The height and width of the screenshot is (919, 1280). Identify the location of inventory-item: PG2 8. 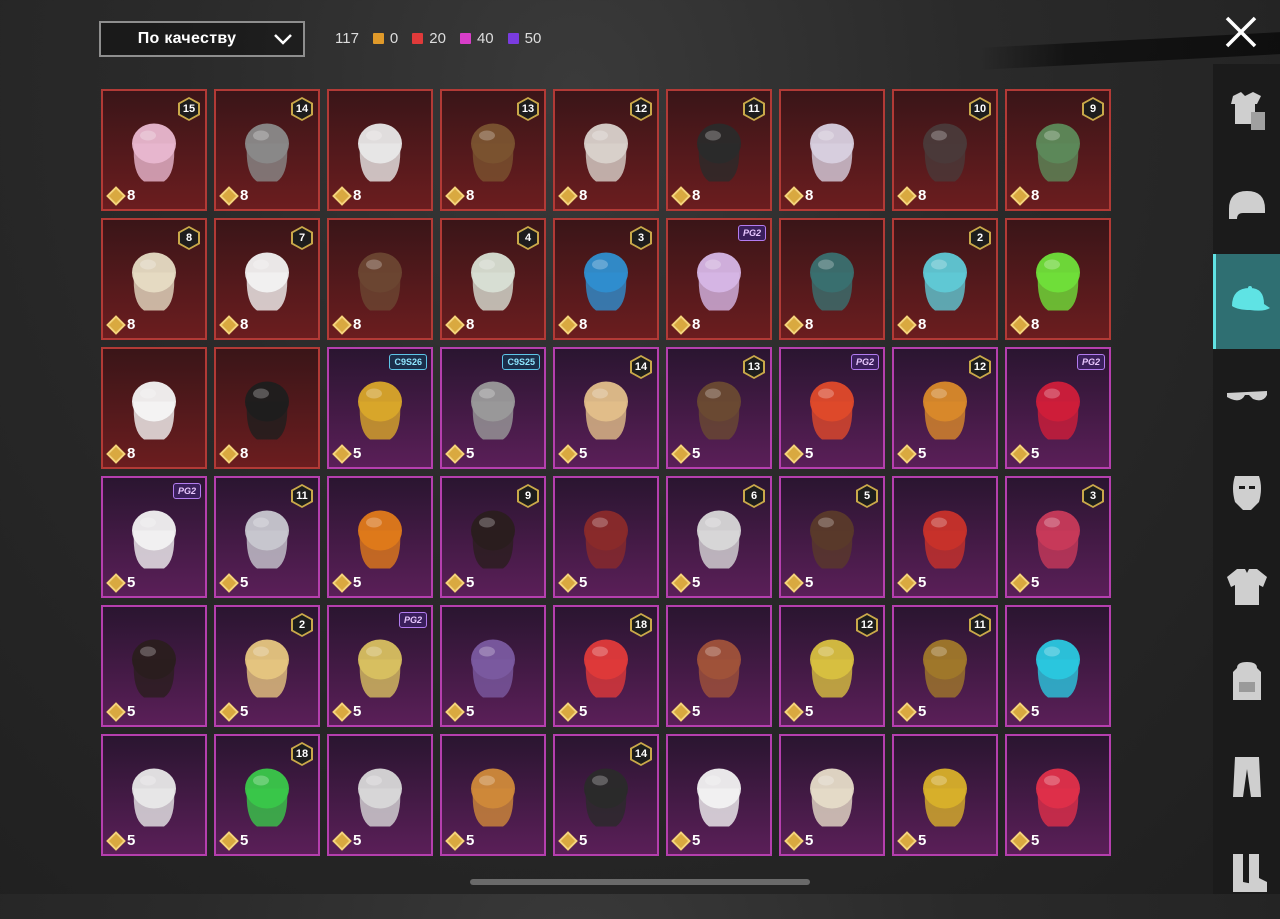
(719, 279).